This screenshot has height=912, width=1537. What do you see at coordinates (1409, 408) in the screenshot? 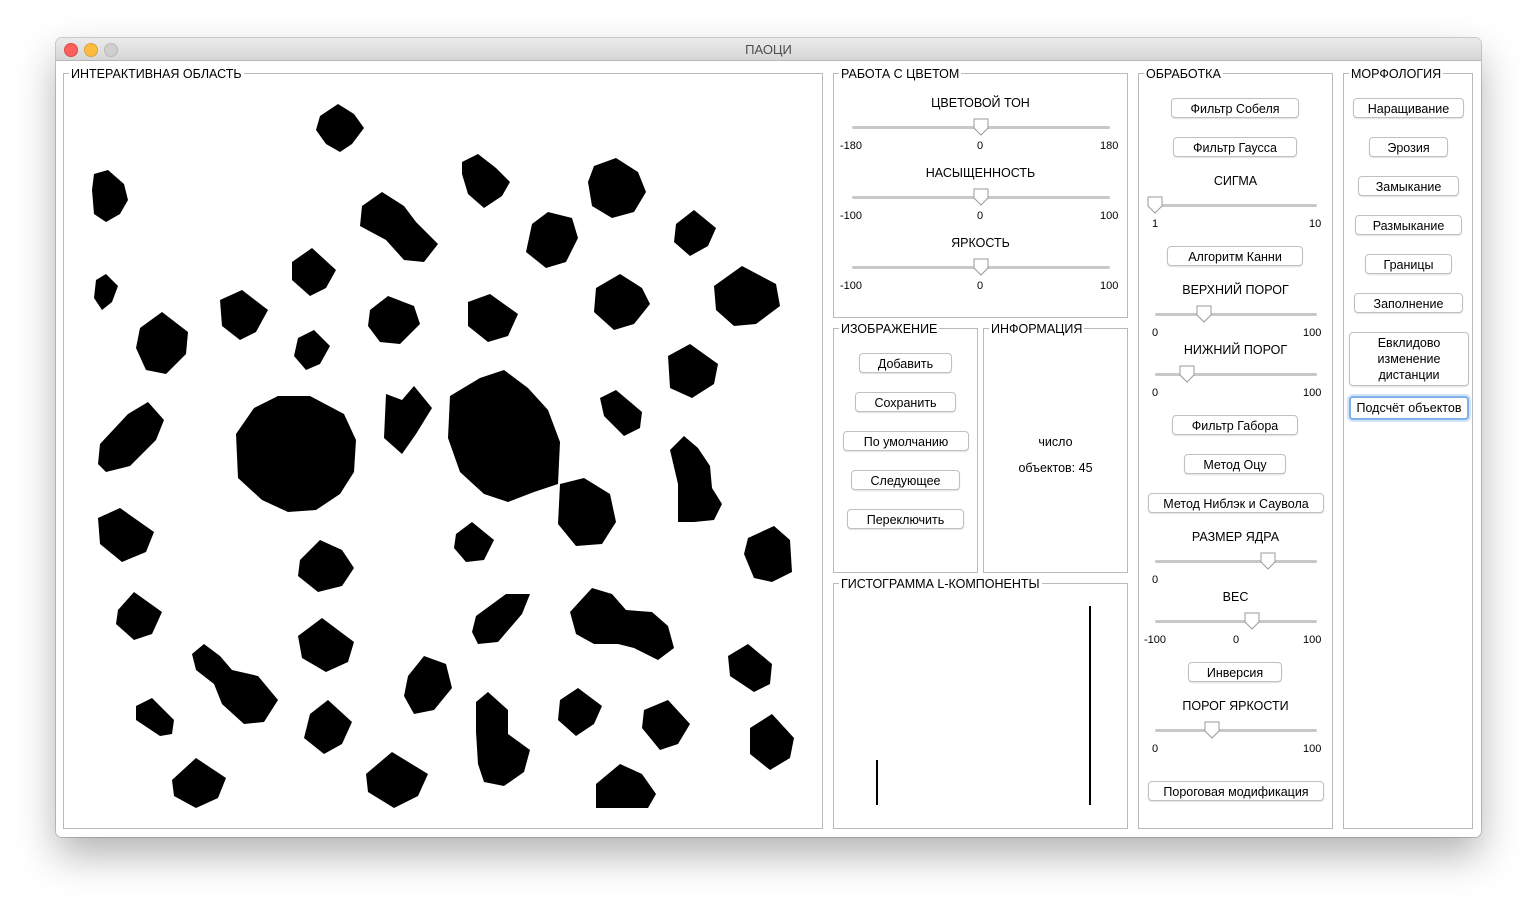
I see `count-objects-button: Подсчёт объектов` at bounding box center [1409, 408].